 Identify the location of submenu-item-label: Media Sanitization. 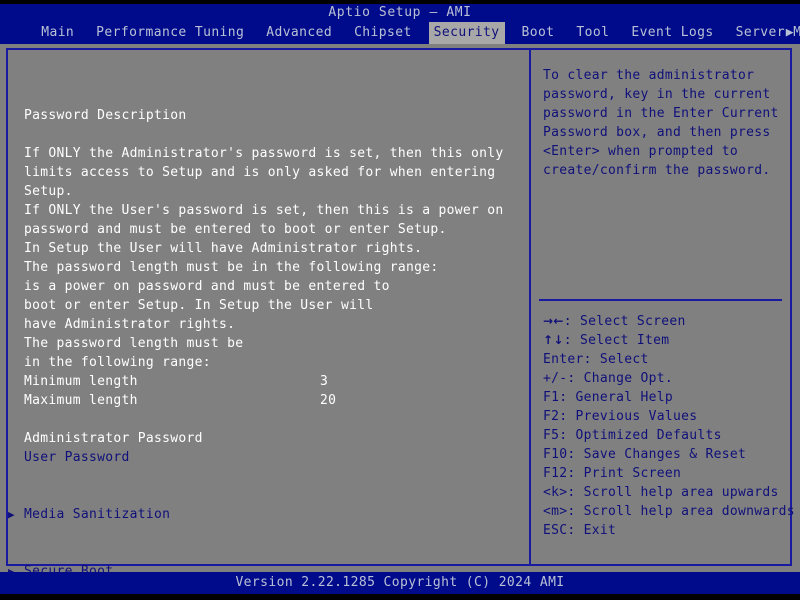
(97, 514).